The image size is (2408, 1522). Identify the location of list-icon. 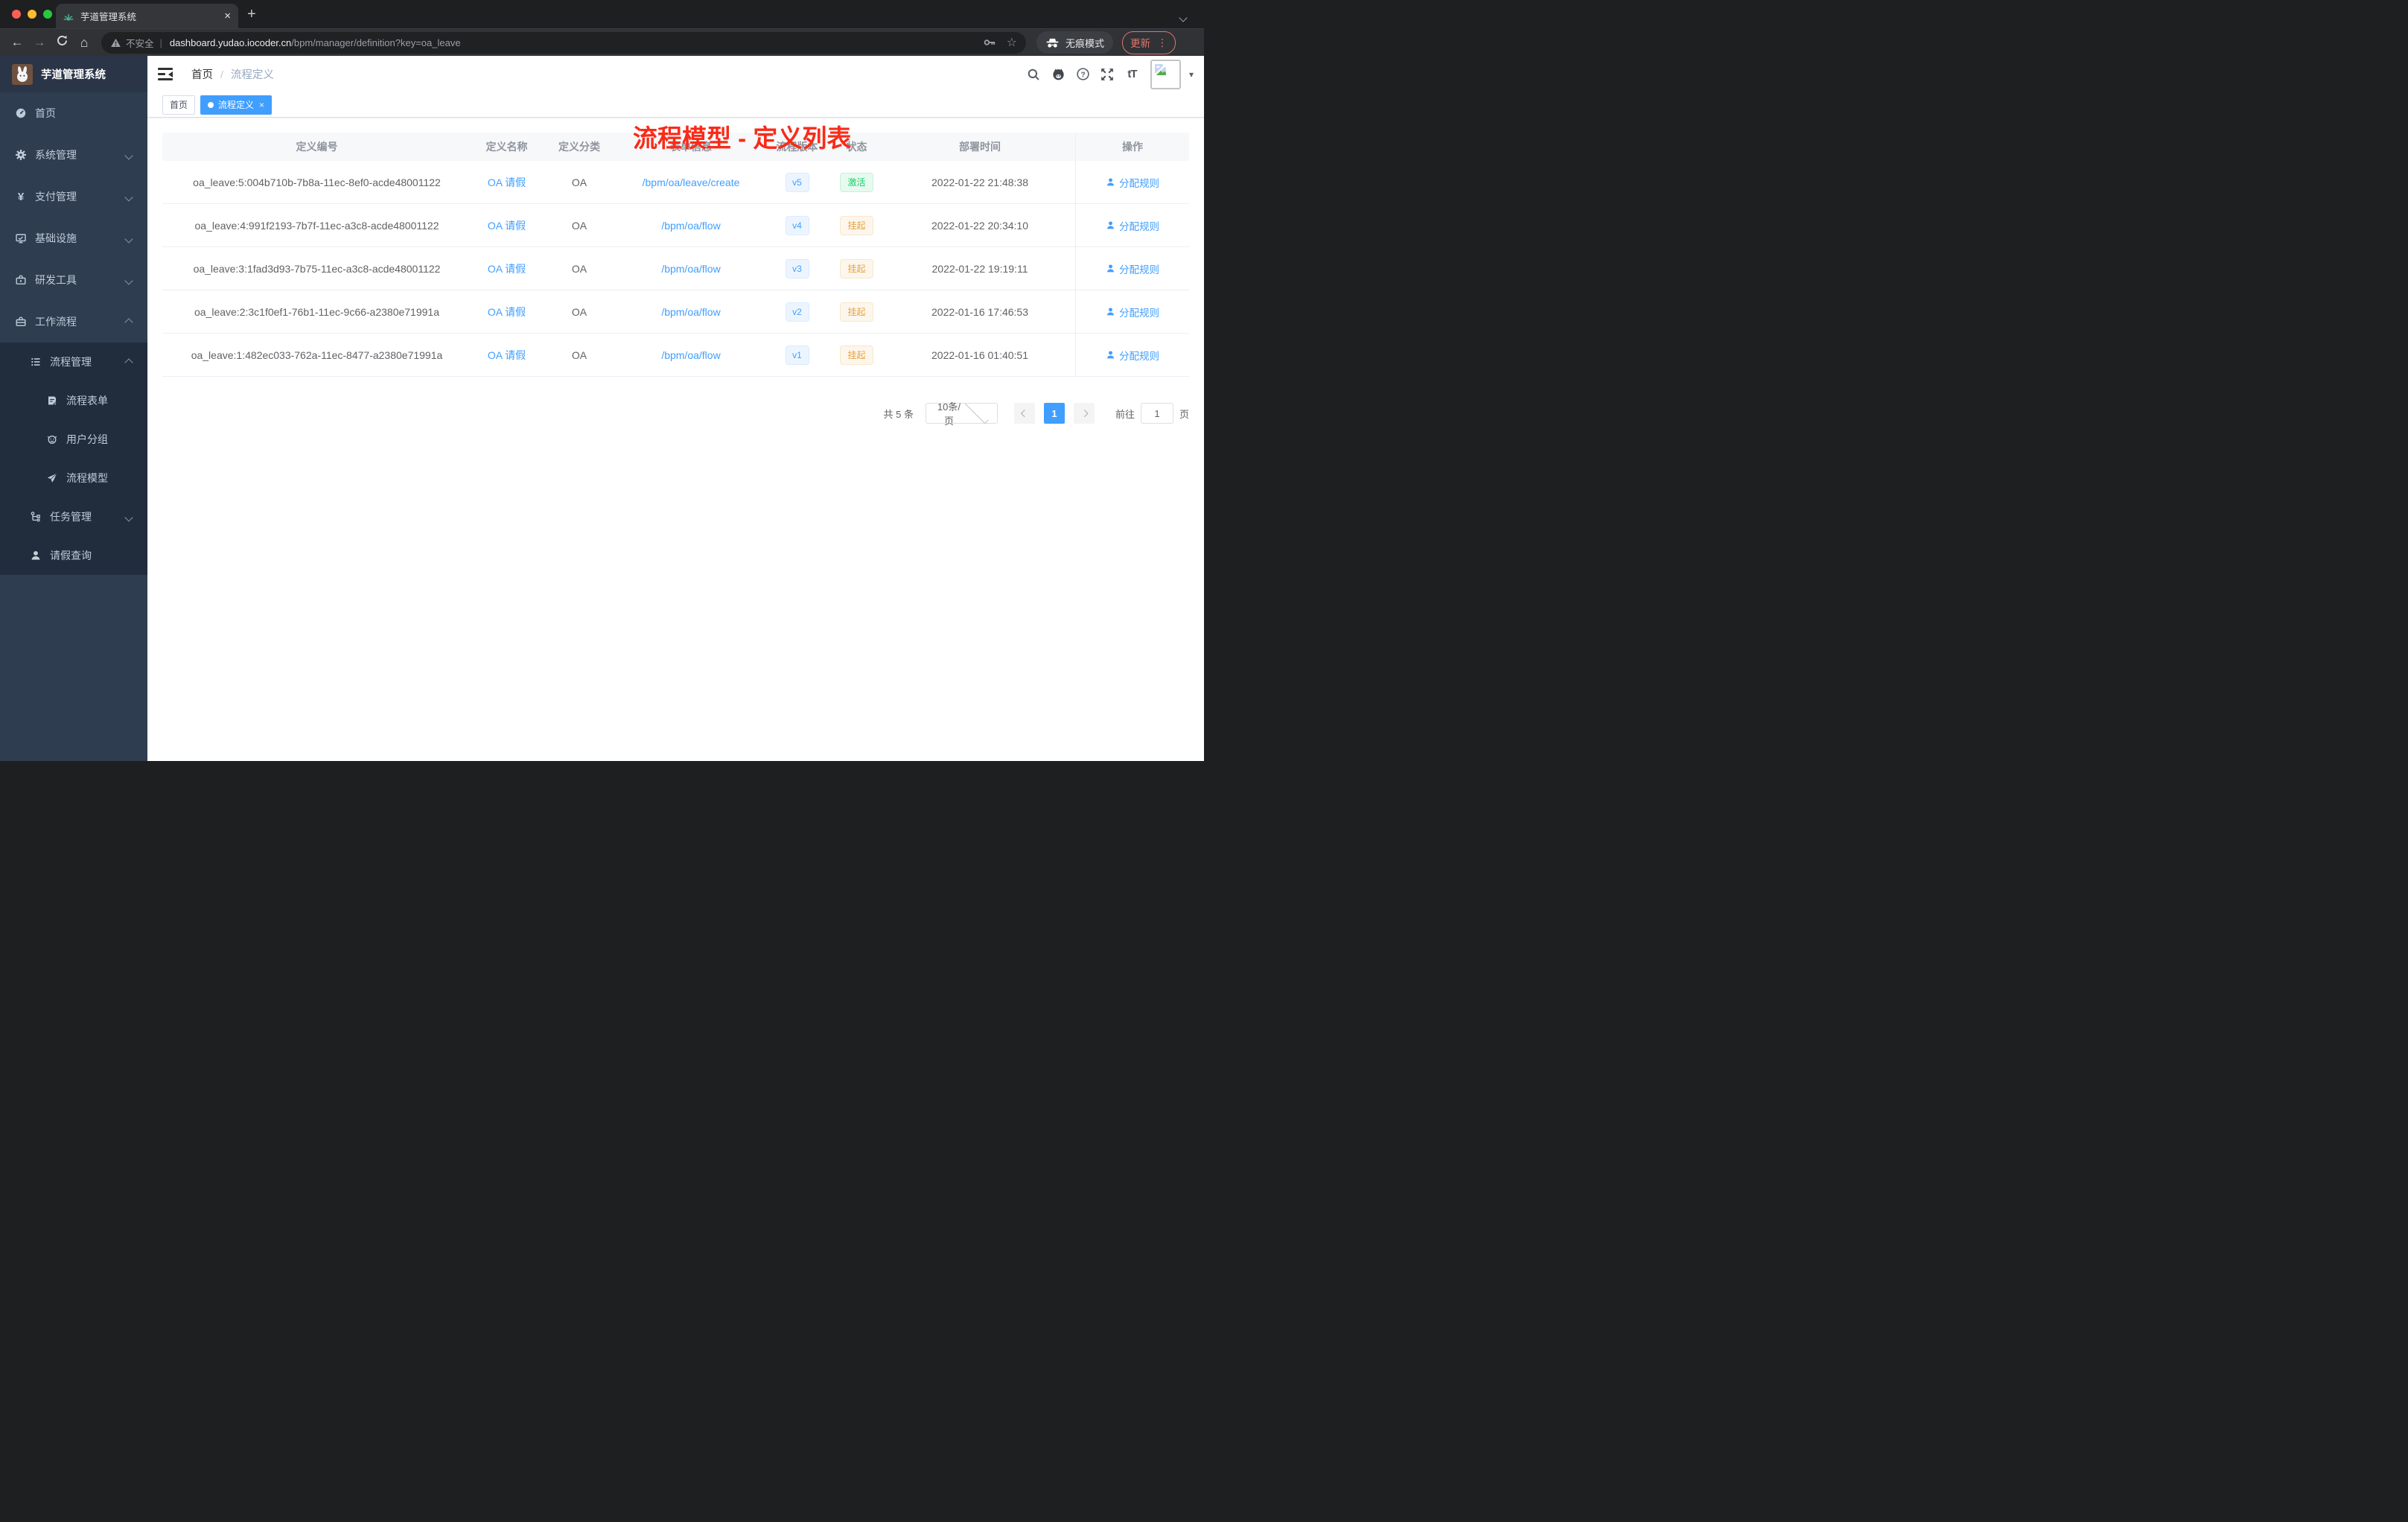
(35, 362).